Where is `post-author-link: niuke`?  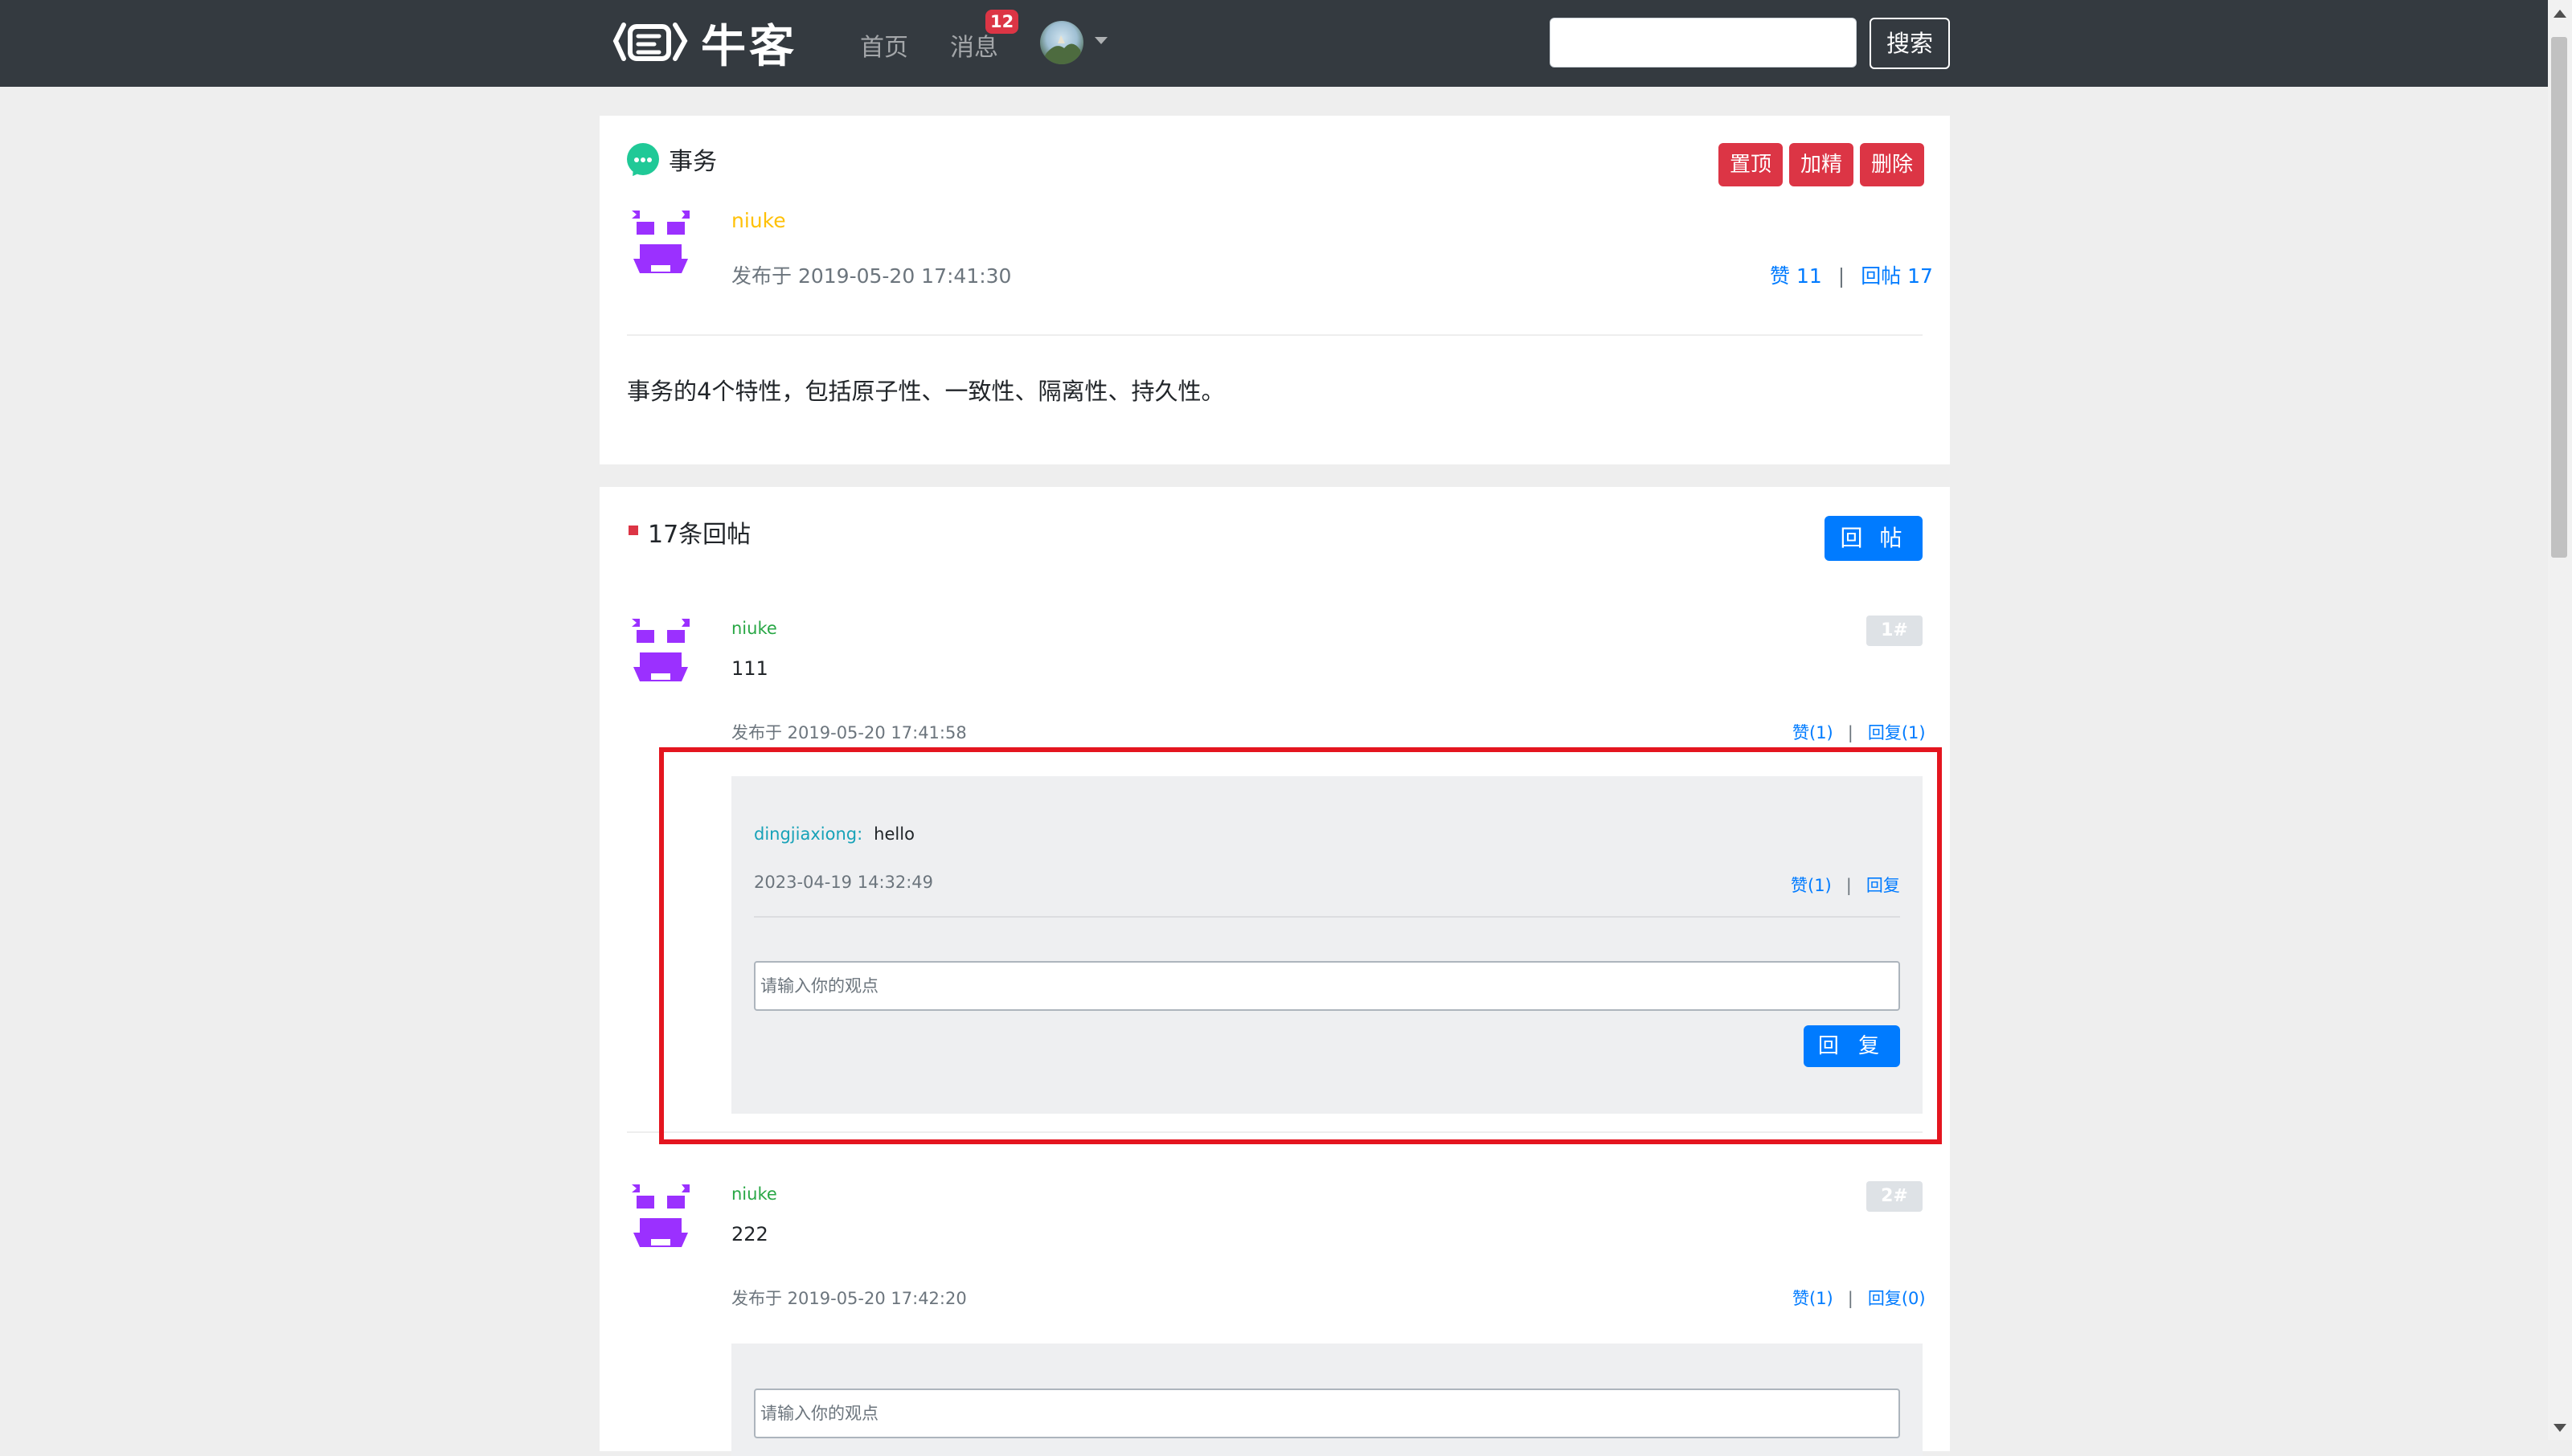
post-author-link: niuke is located at coordinates (758, 220).